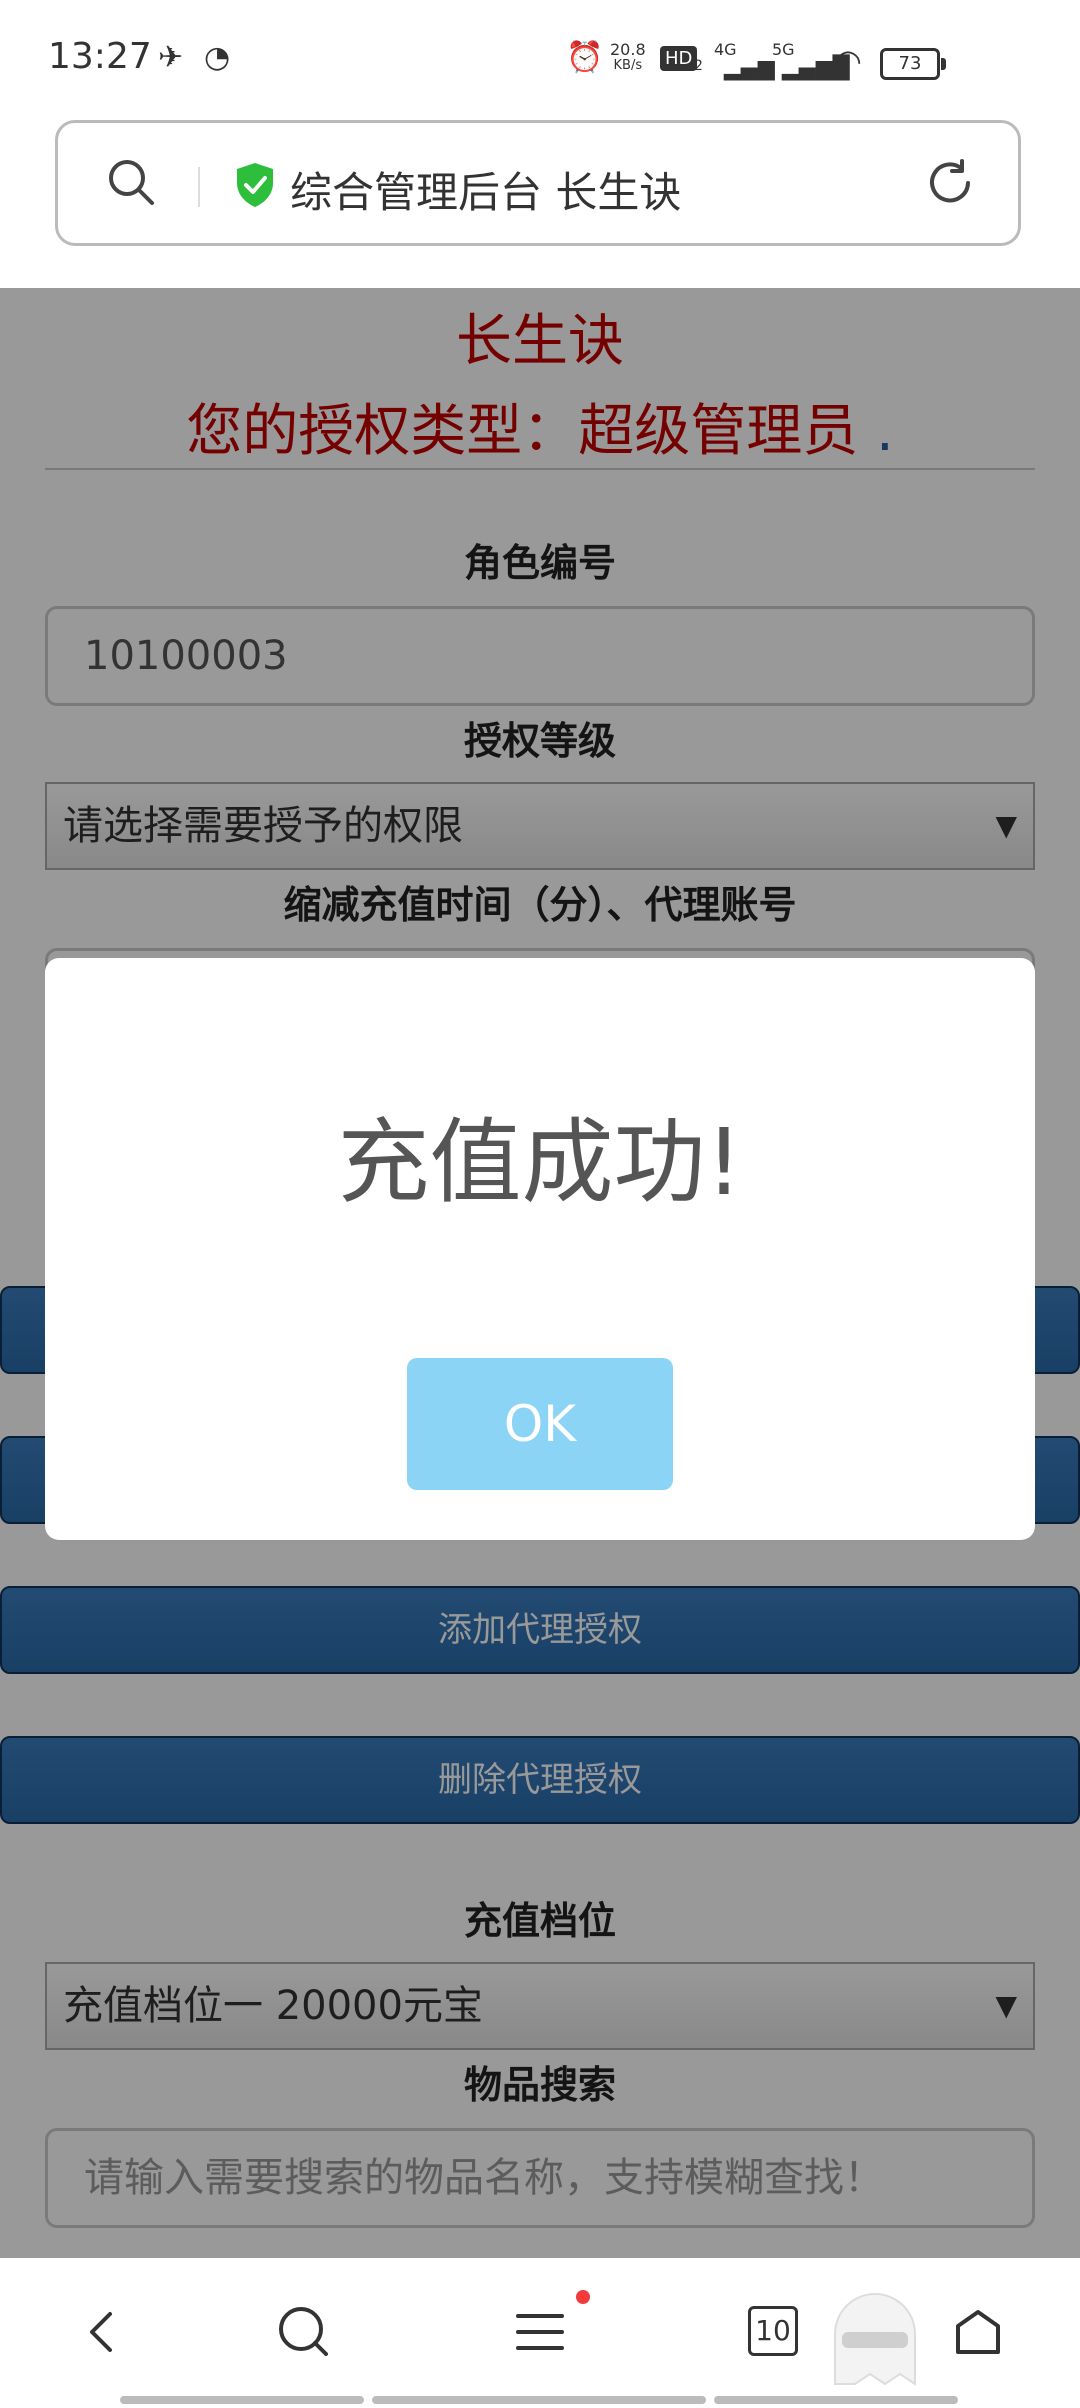  I want to click on app-q-icon: ◔, so click(217, 57).